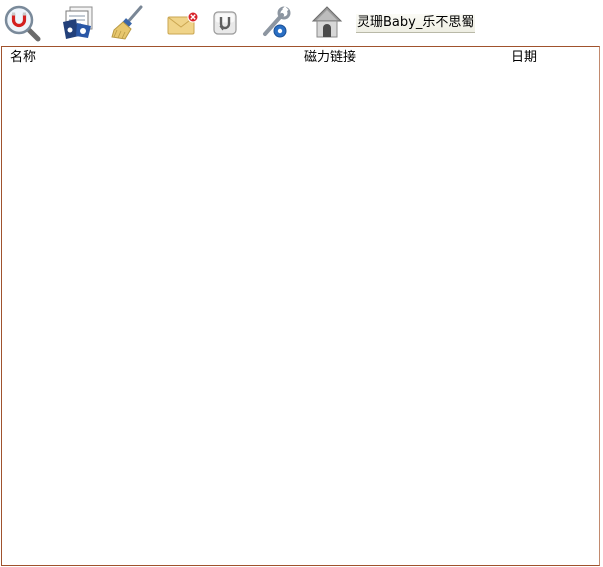 The height and width of the screenshot is (567, 603). I want to click on list-header: 名称 磁力链接 日期, so click(300, 58).